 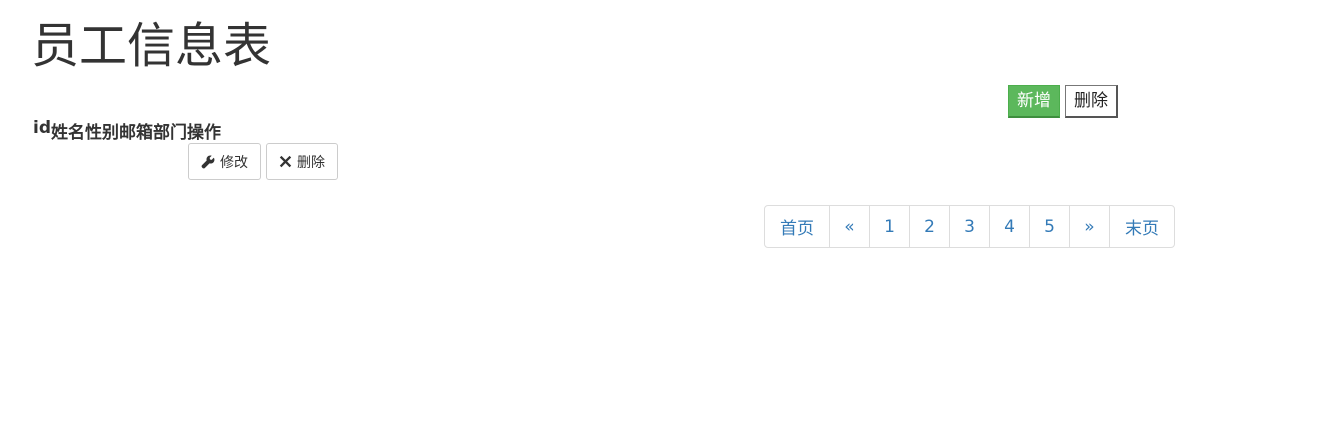 I want to click on pagination: 首页 « 1 2 3 4 5 » 末页, so click(x=969, y=226).